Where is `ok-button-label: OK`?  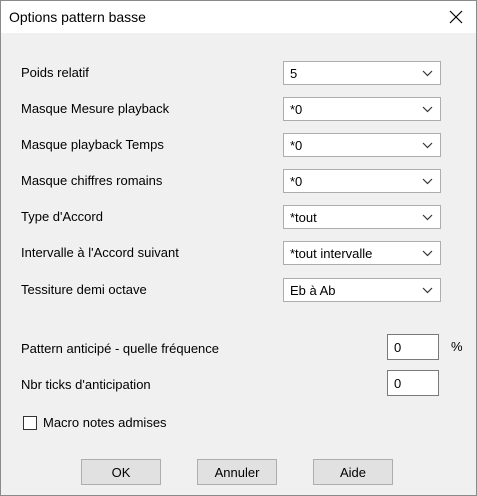 ok-button-label: OK is located at coordinates (121, 472).